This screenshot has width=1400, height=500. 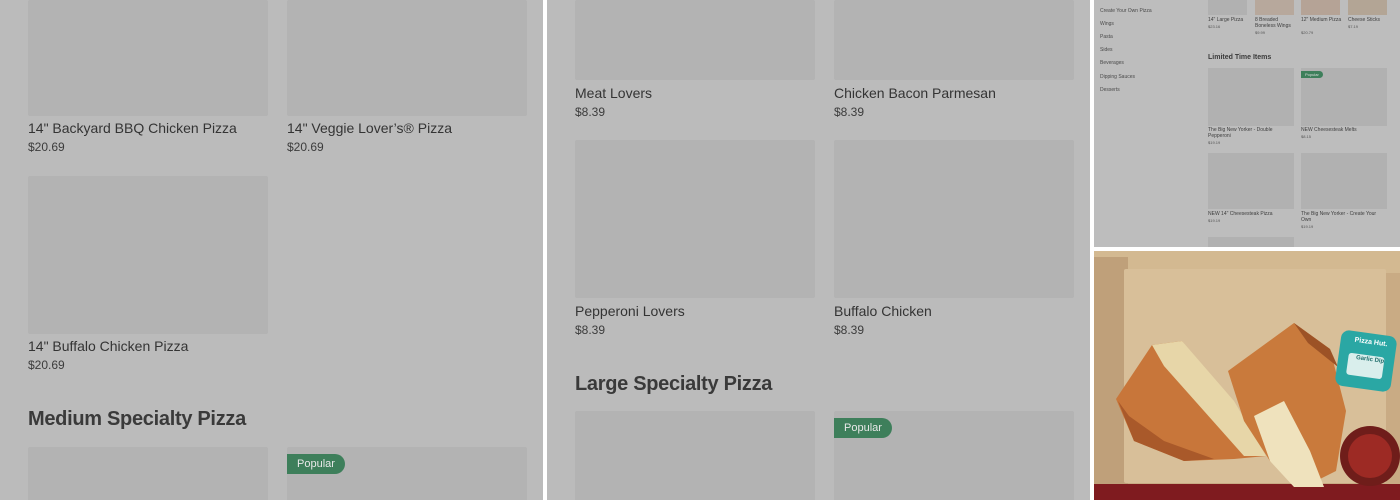 What do you see at coordinates (1229, 20) in the screenshot?
I see `item-name: 14" Large Pizza` at bounding box center [1229, 20].